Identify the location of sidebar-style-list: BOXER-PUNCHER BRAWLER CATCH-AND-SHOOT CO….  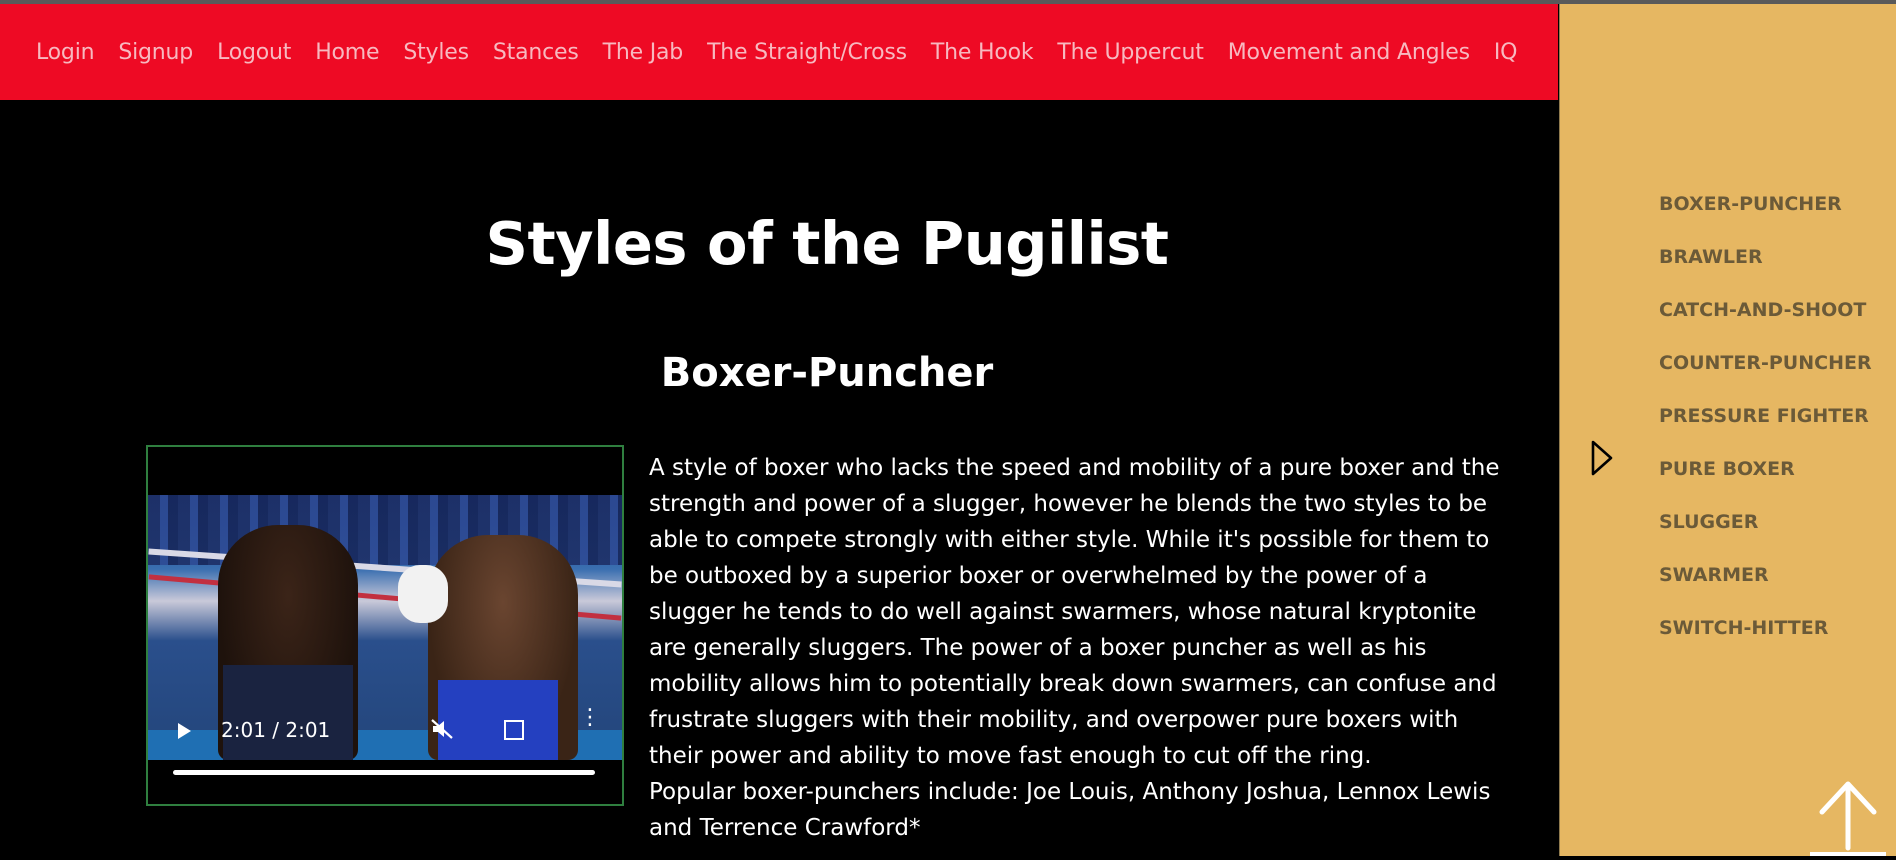
(1765, 431).